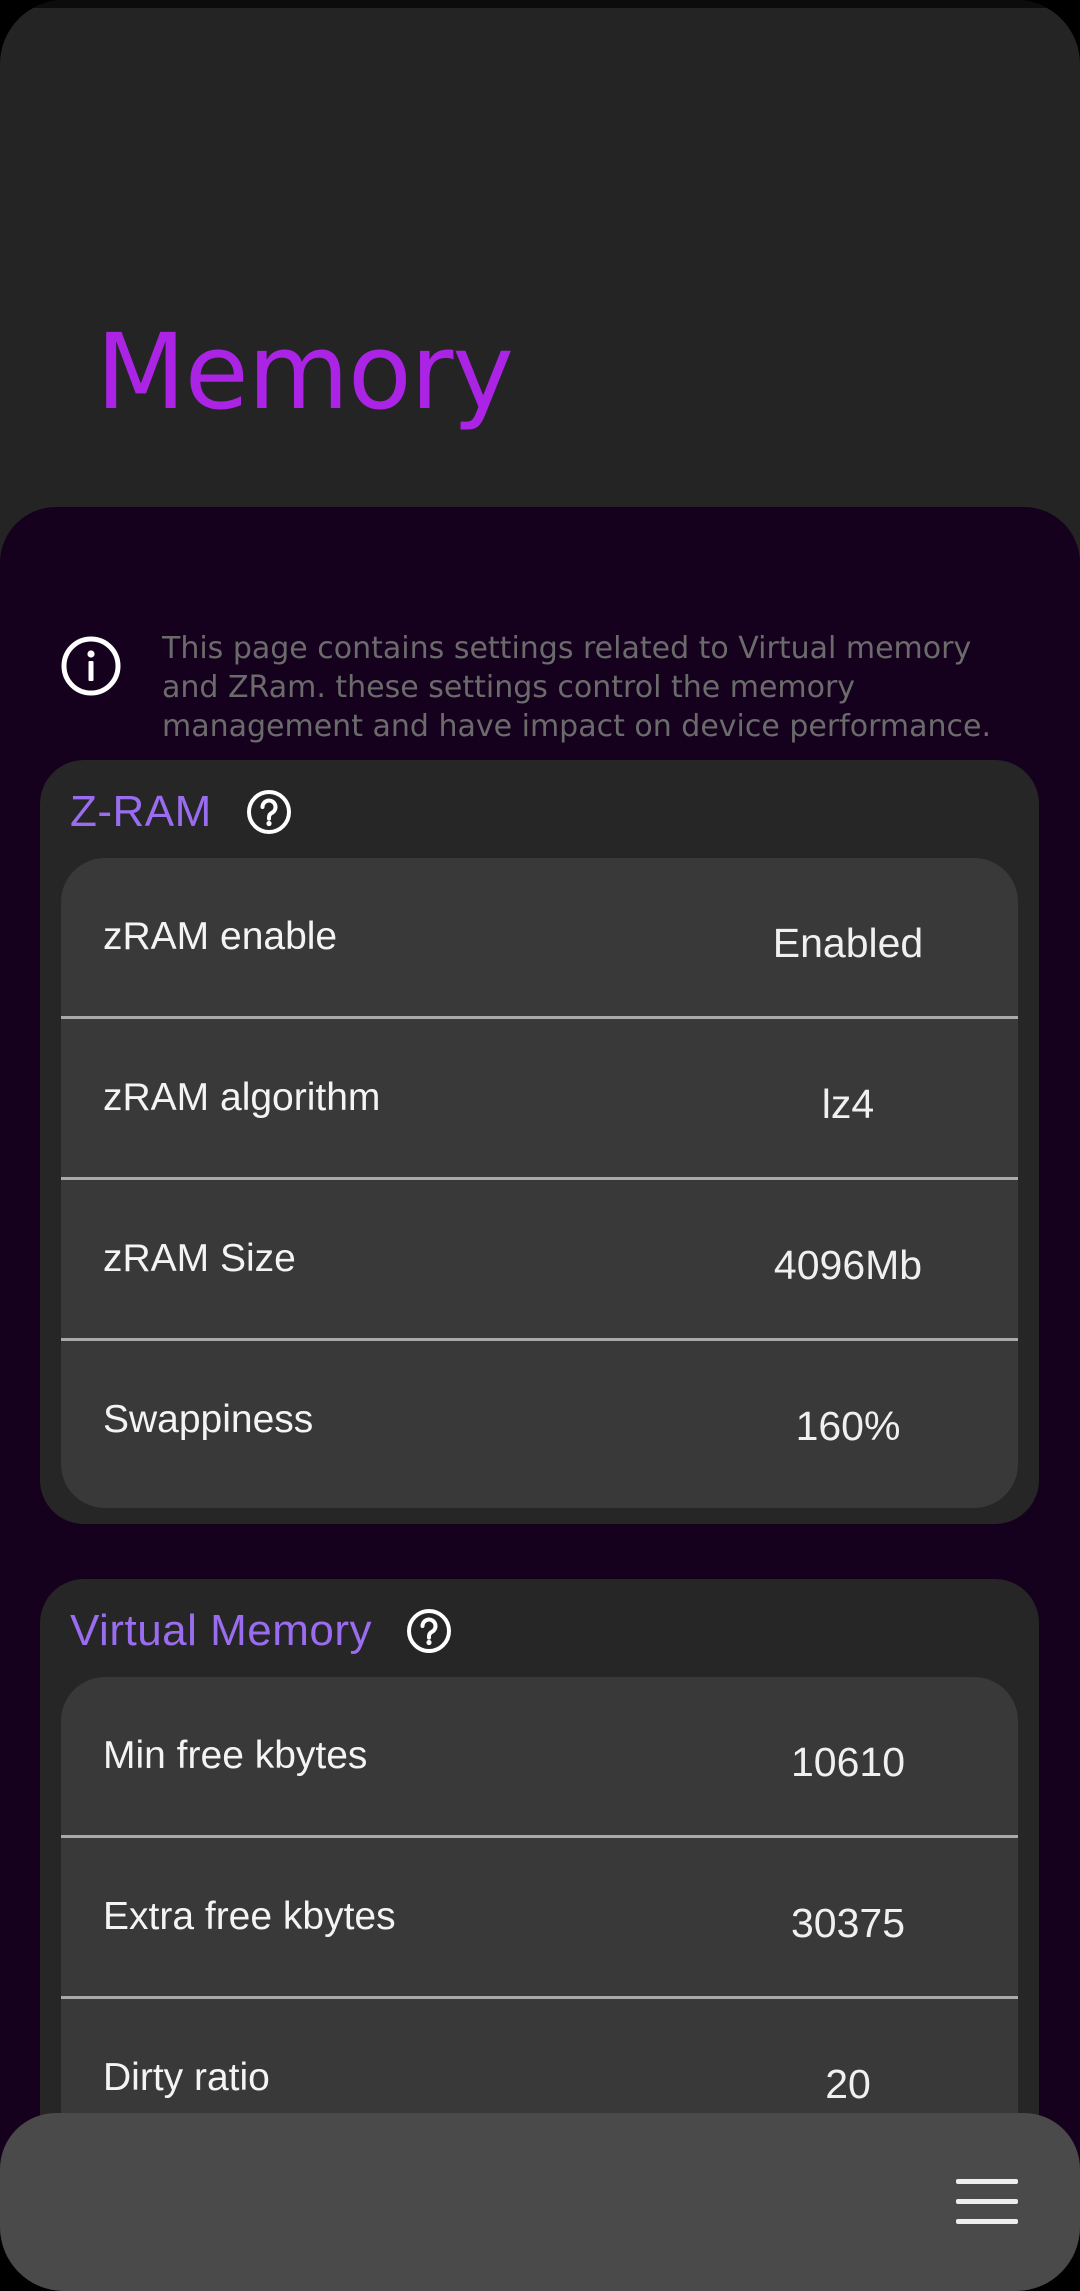 This screenshot has width=1080, height=2291. Describe the element at coordinates (540, 2202) in the screenshot. I see `bottom-navigation-bar` at that location.